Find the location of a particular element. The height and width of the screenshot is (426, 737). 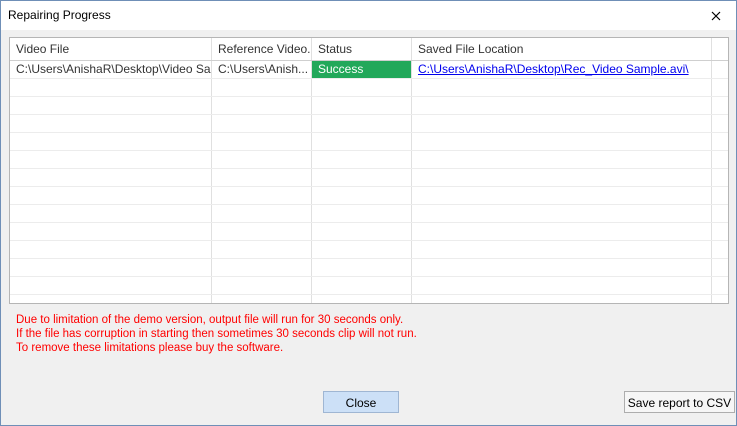

close-icon is located at coordinates (716, 15).